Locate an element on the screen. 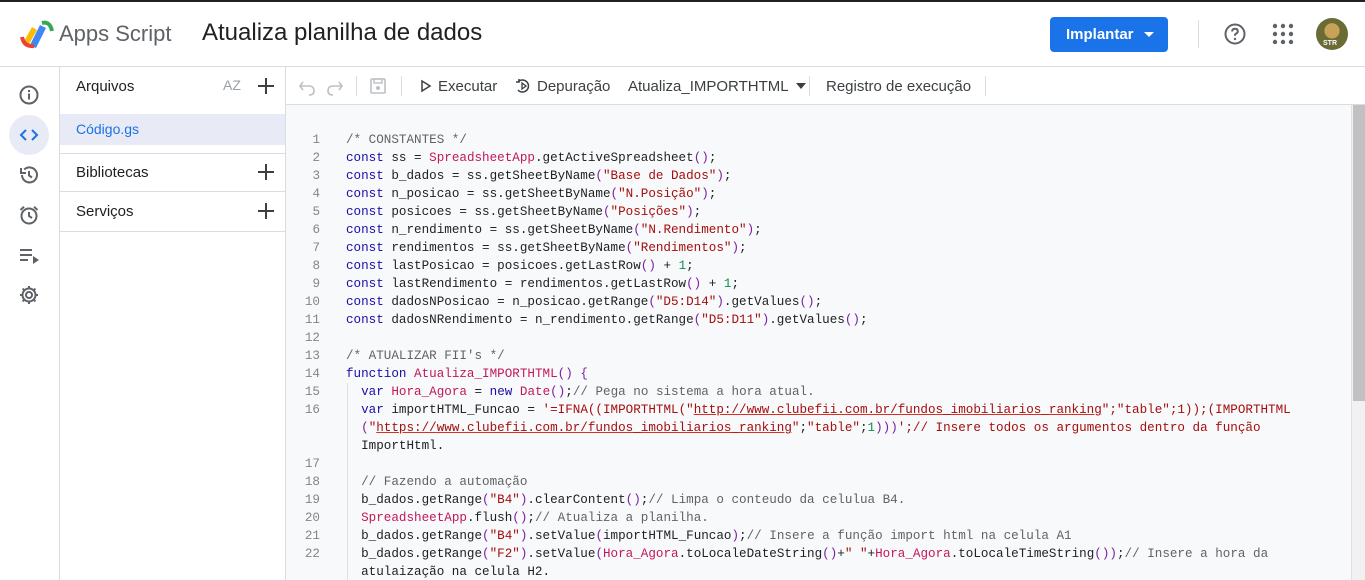 This screenshot has width=1365, height=580. add-library-icon is located at coordinates (266, 172).